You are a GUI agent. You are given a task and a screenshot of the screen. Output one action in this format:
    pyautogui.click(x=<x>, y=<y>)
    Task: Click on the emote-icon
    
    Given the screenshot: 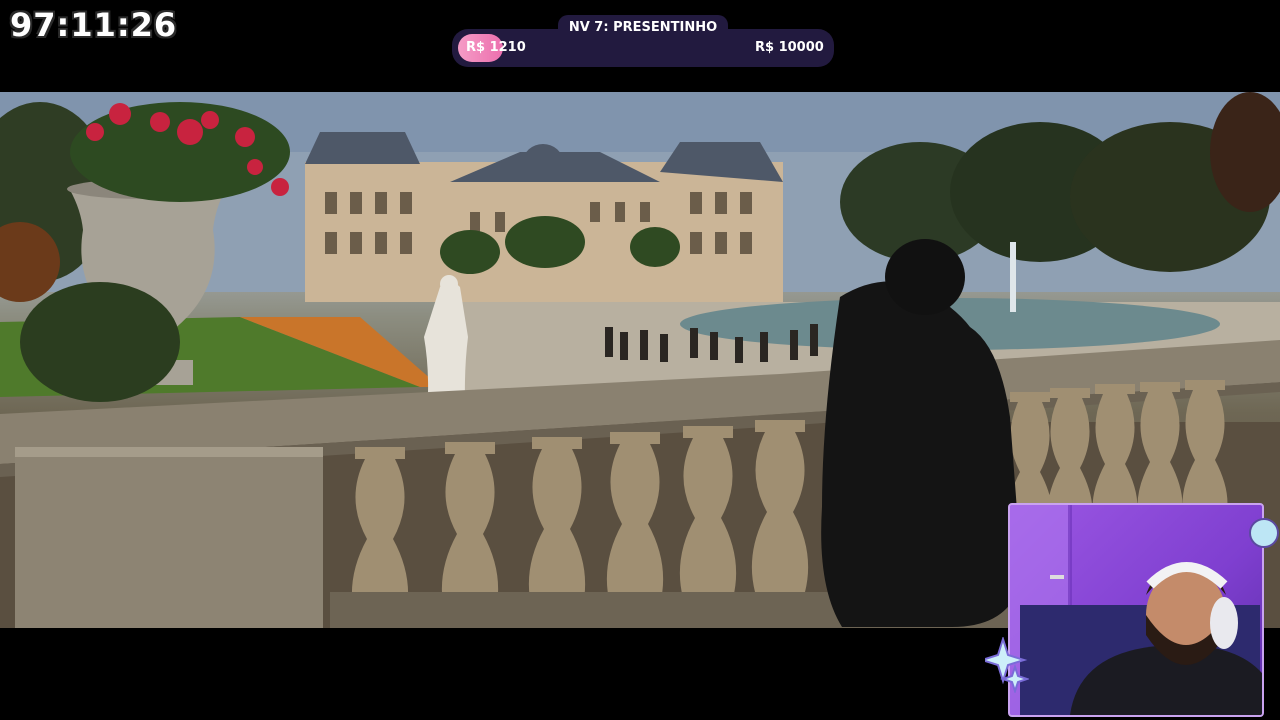 What is the action you would take?
    pyautogui.click(x=1264, y=533)
    